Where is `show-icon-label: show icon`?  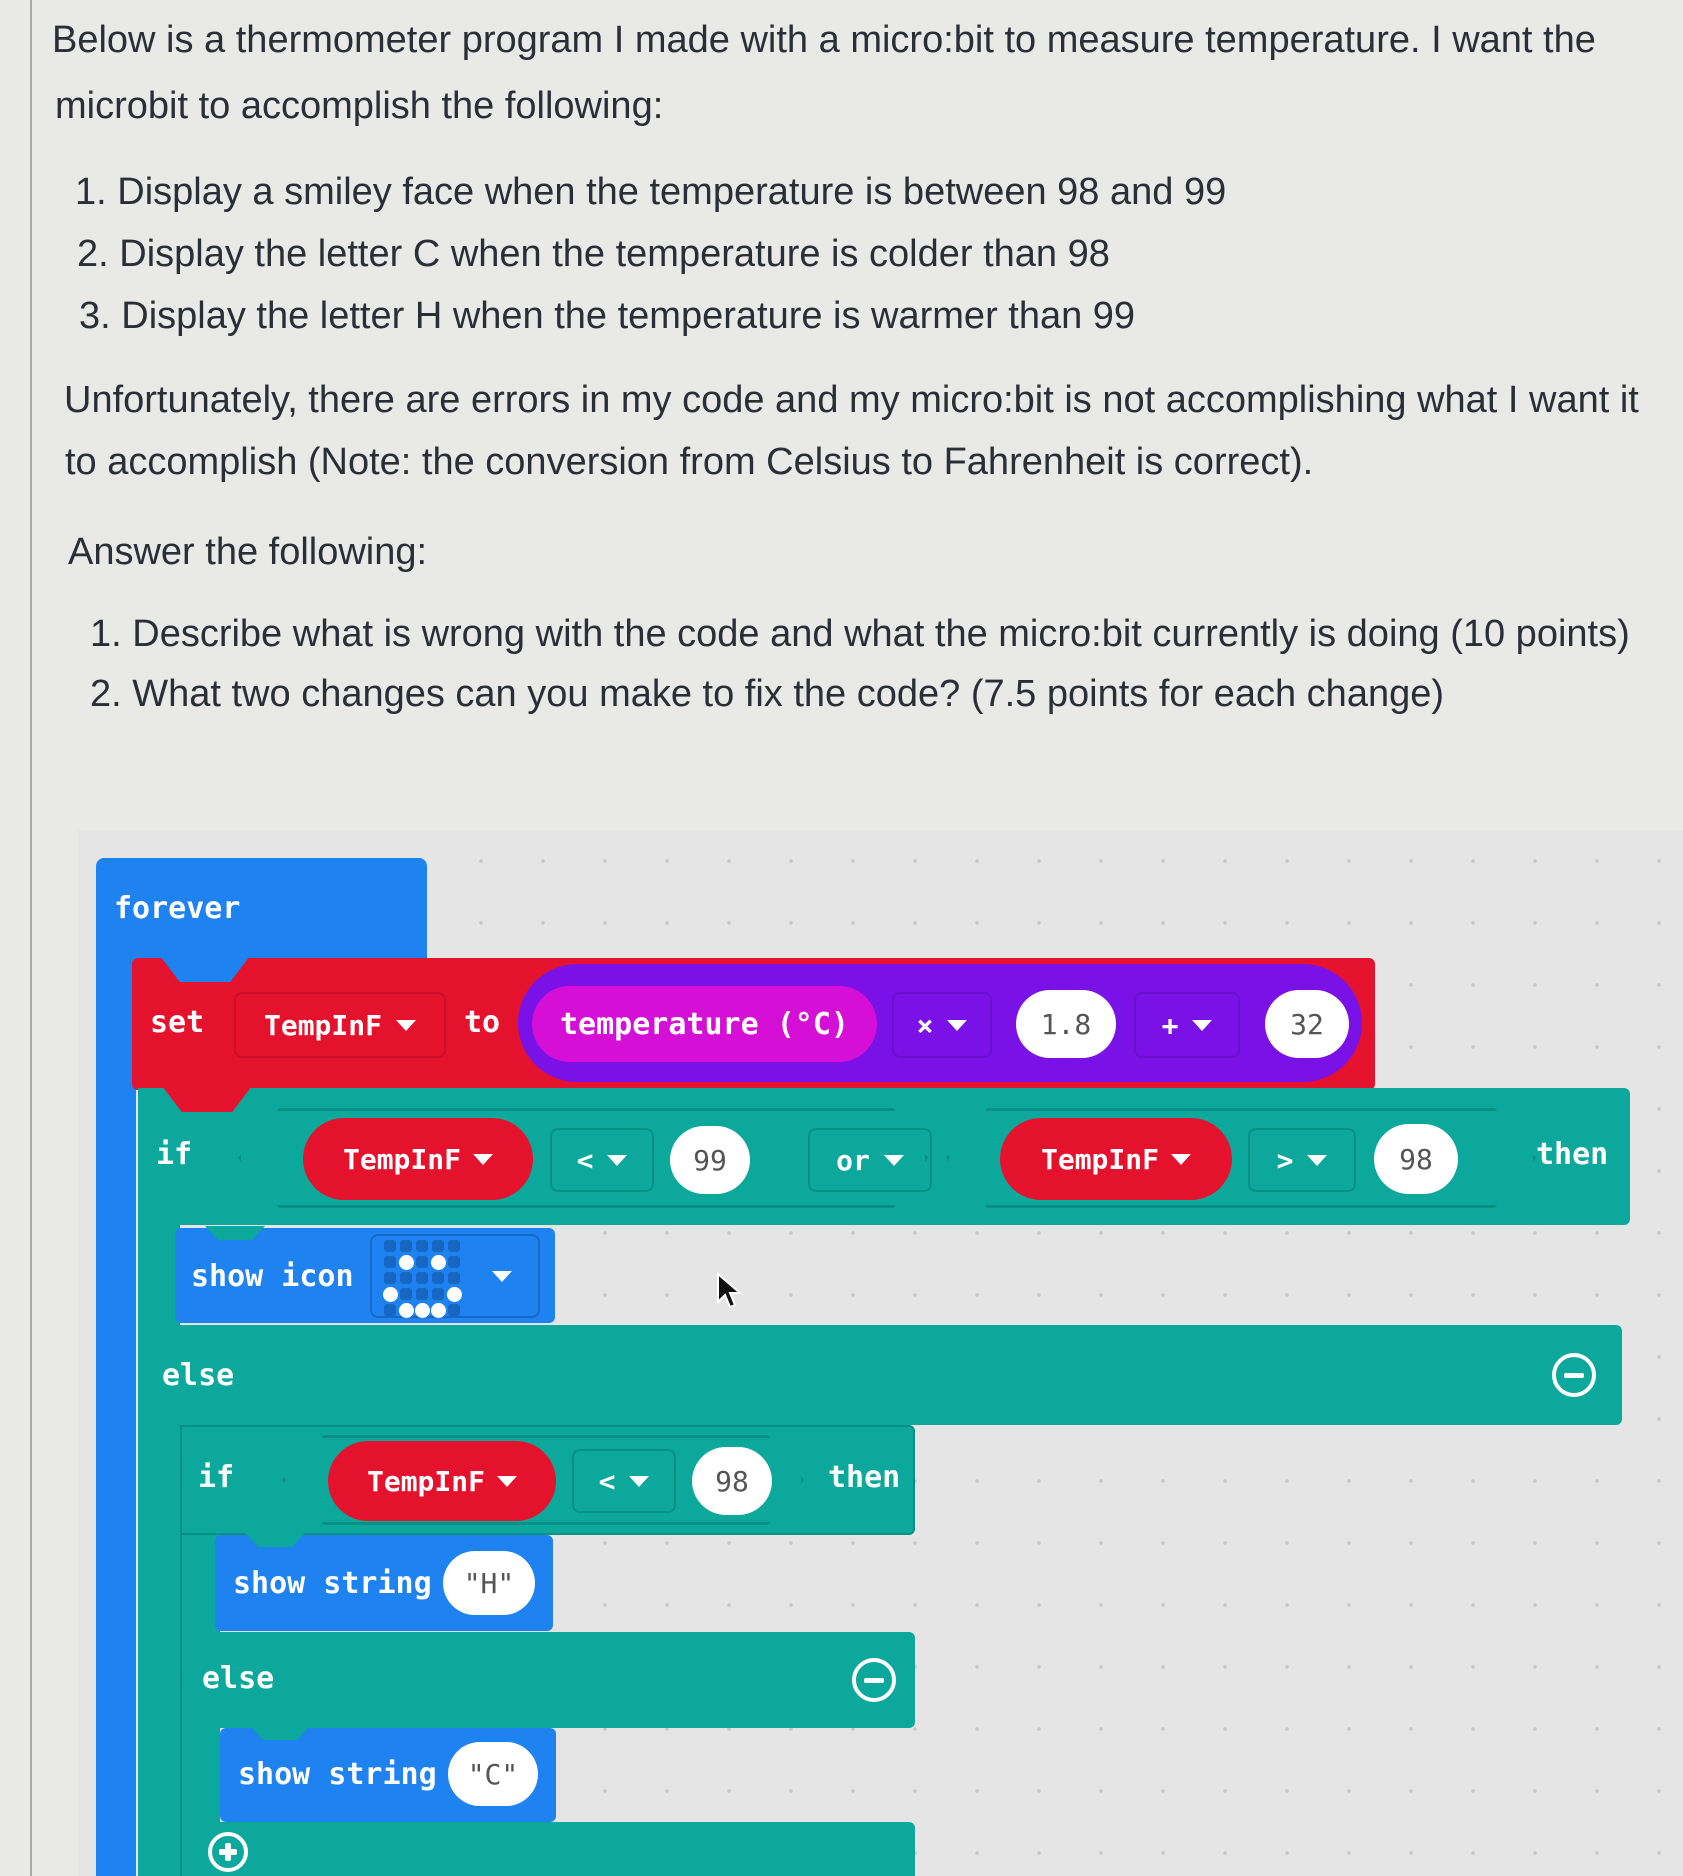
show-icon-label: show icon is located at coordinates (272, 1276).